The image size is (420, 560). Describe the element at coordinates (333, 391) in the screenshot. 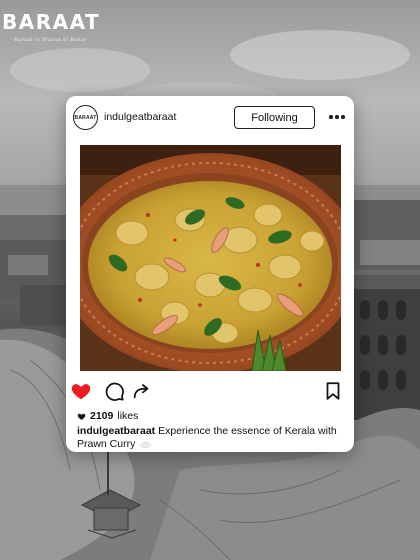

I see `bookmark-icon` at that location.